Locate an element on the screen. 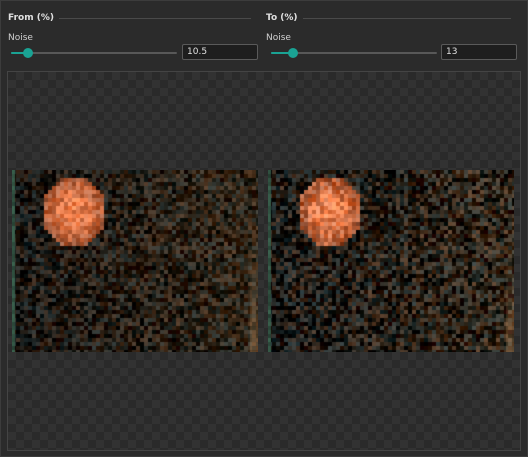 Image resolution: width=528 pixels, height=457 pixels. from-noise-slider-thumb is located at coordinates (28, 53).